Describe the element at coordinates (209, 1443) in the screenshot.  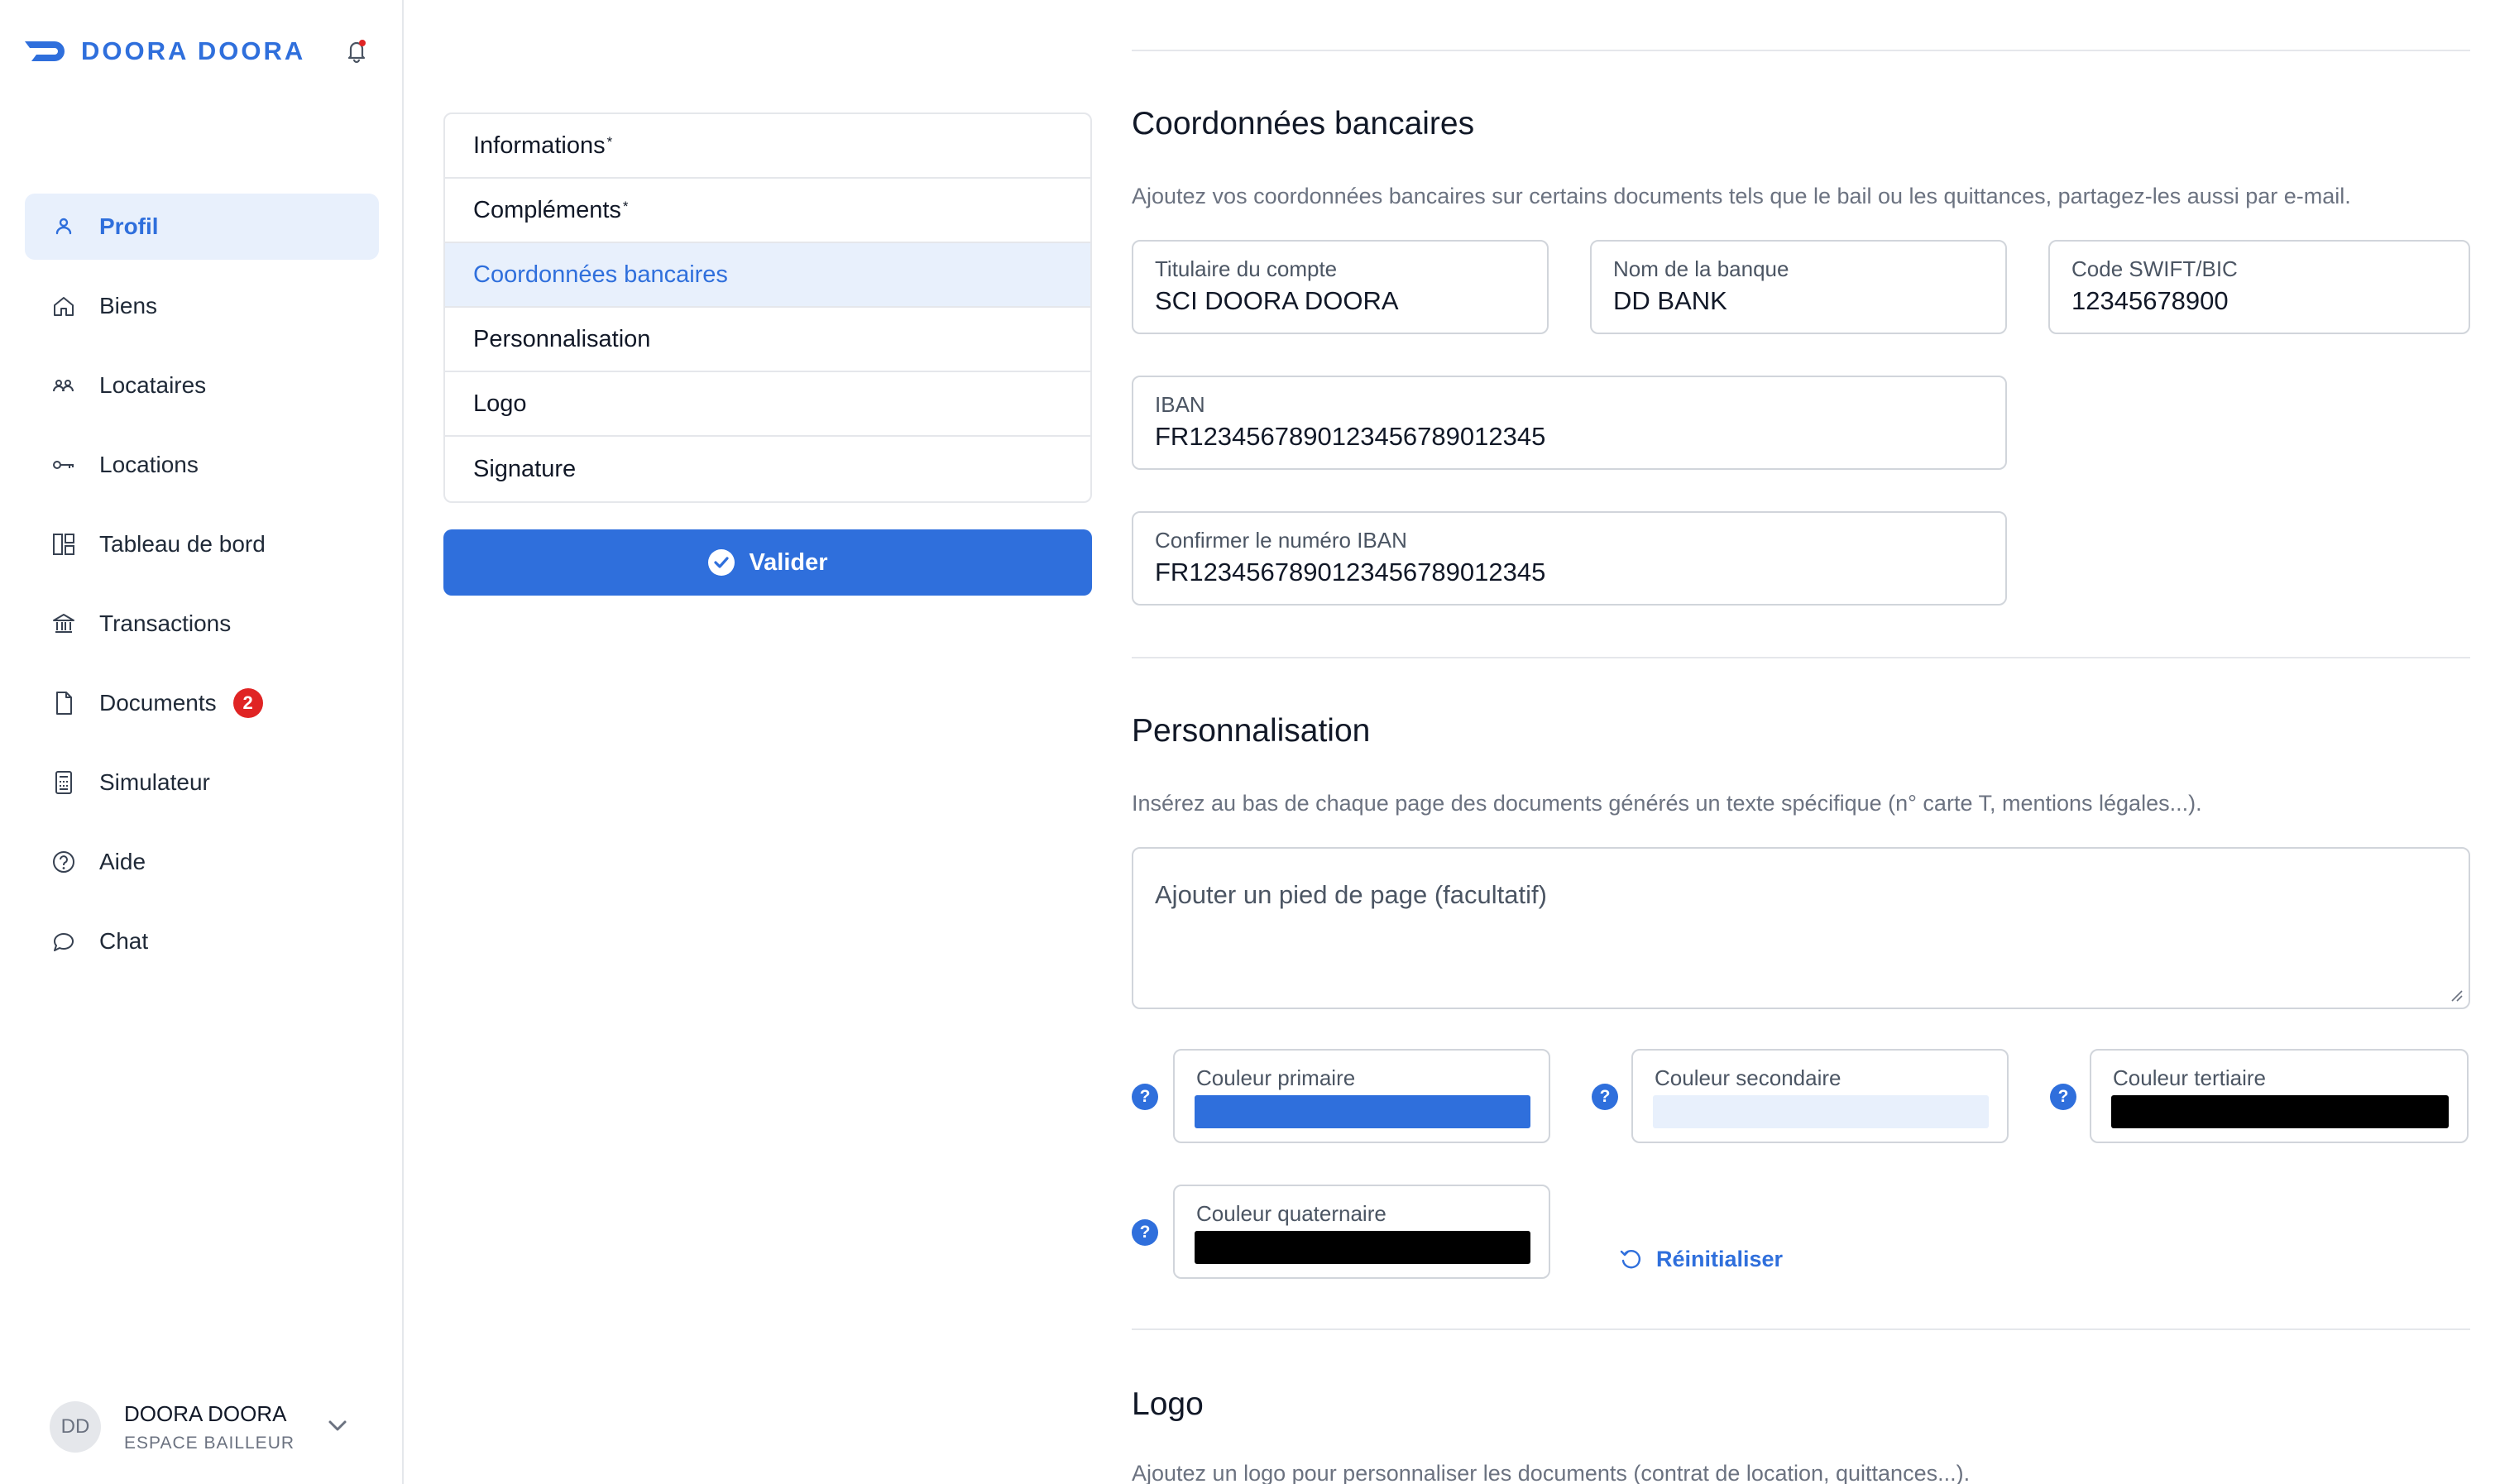
I see `user-role: ESPACE BAILLEUR` at that location.